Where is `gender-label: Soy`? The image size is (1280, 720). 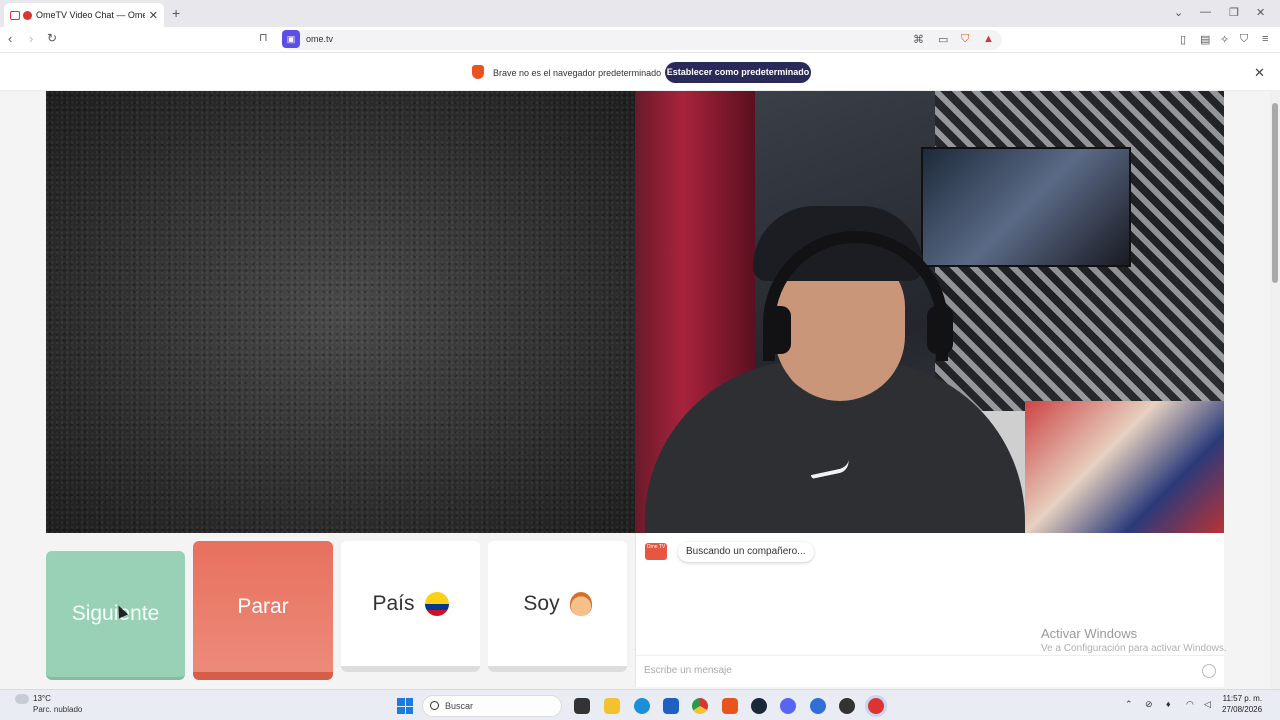
gender-label: Soy is located at coordinates (541, 603).